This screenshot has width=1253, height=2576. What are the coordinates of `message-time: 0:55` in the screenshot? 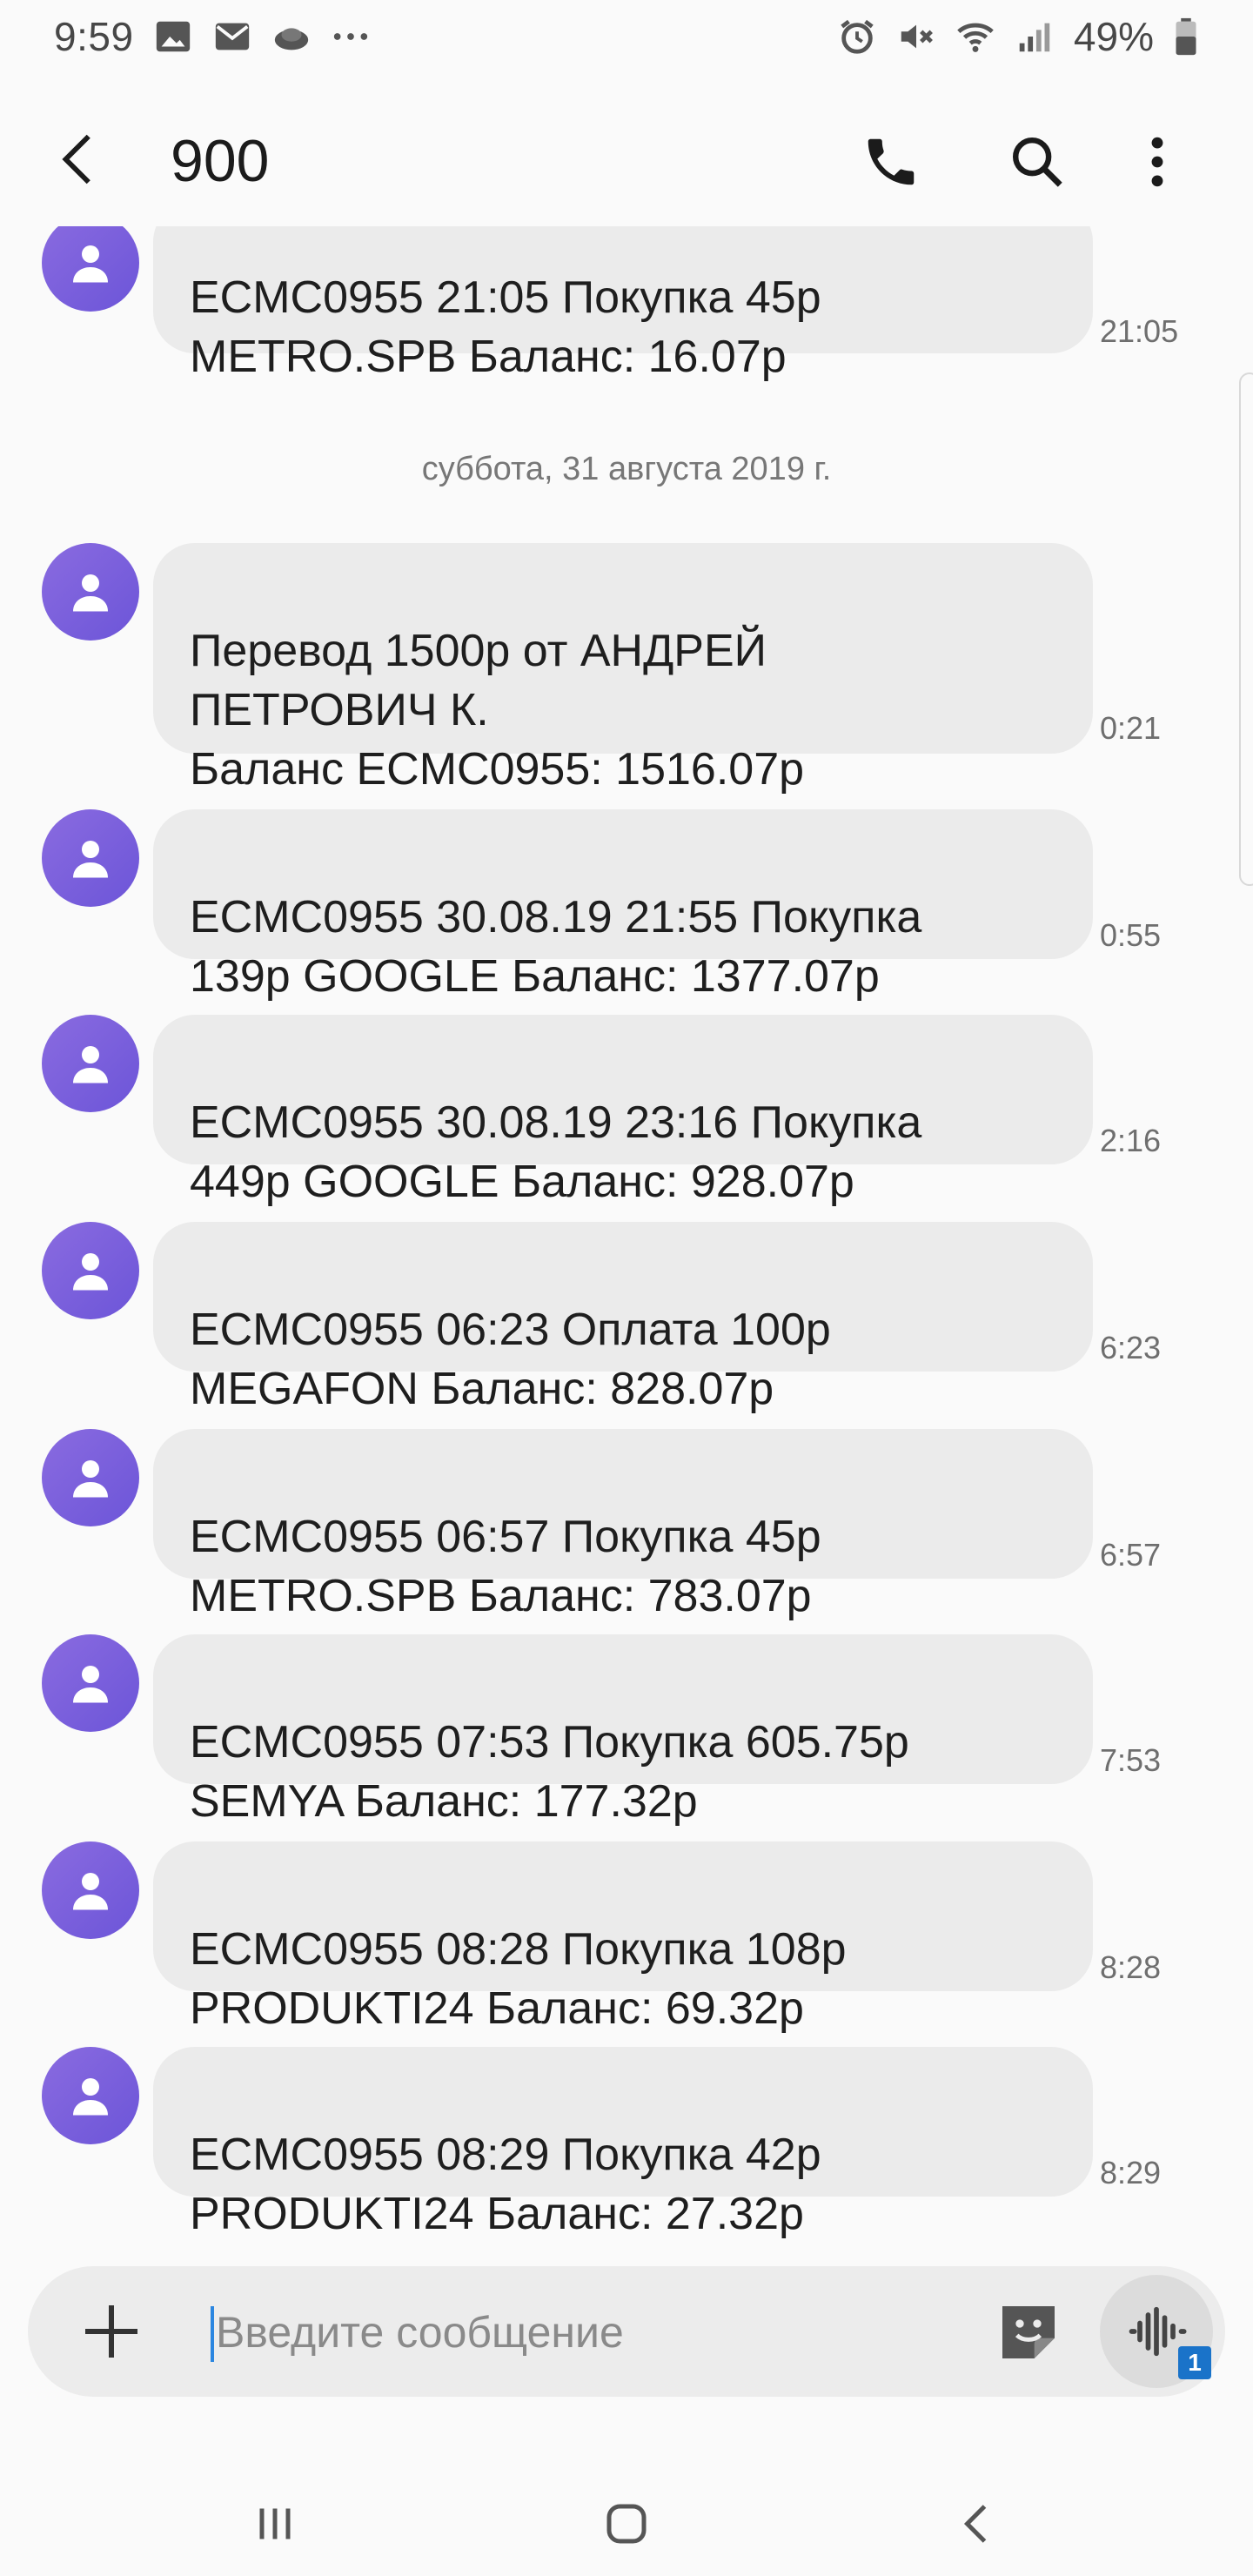 It's located at (1131, 935).